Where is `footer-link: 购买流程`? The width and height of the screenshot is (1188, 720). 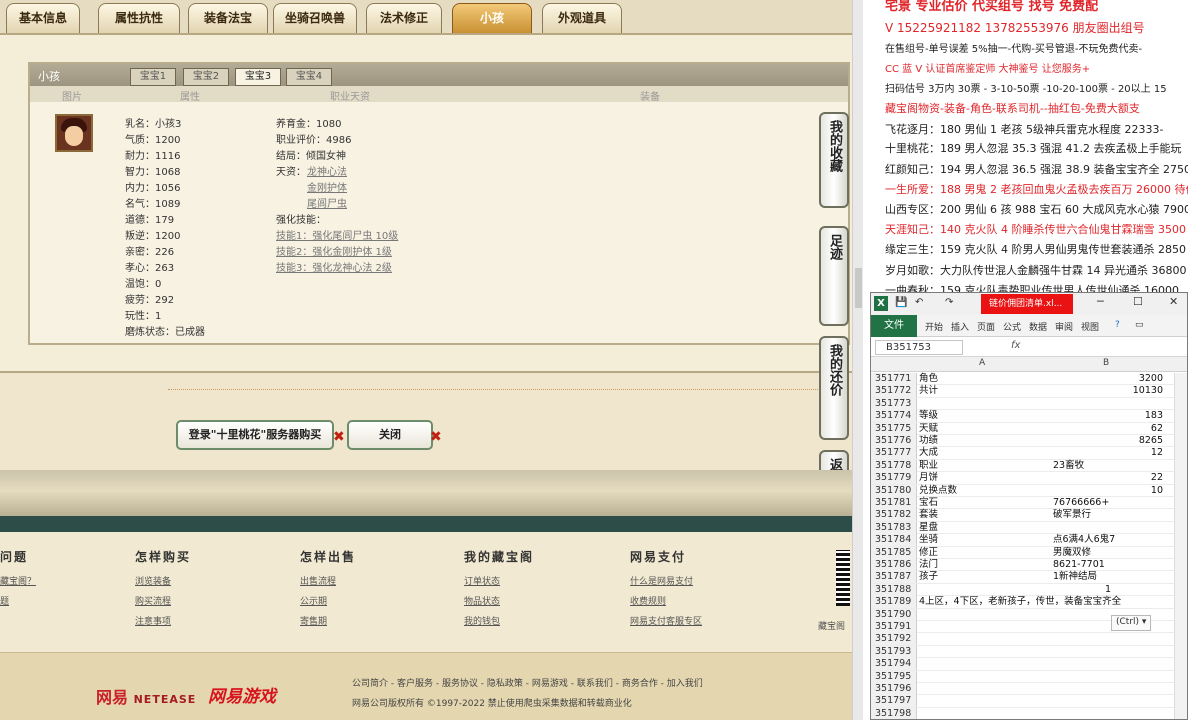 footer-link: 购买流程 is located at coordinates (153, 600).